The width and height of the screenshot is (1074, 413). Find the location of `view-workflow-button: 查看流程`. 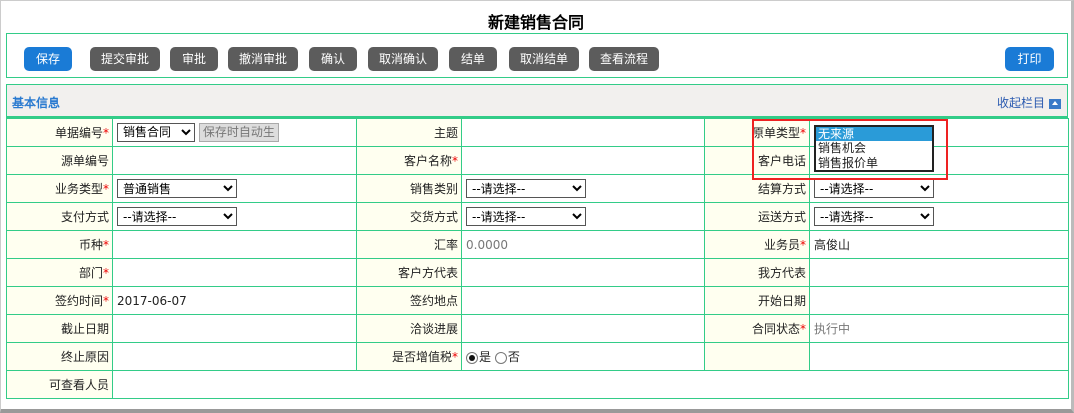

view-workflow-button: 查看流程 is located at coordinates (624, 59).